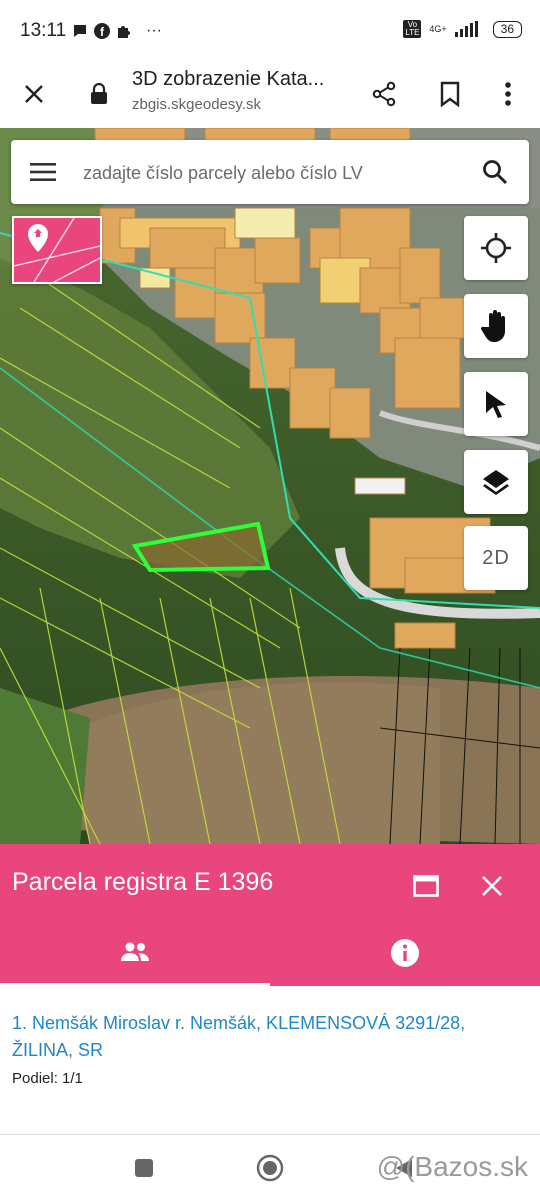 Image resolution: width=540 pixels, height=1200 pixels. Describe the element at coordinates (117, 31) in the screenshot. I see `status-notification-icons: f ···` at that location.